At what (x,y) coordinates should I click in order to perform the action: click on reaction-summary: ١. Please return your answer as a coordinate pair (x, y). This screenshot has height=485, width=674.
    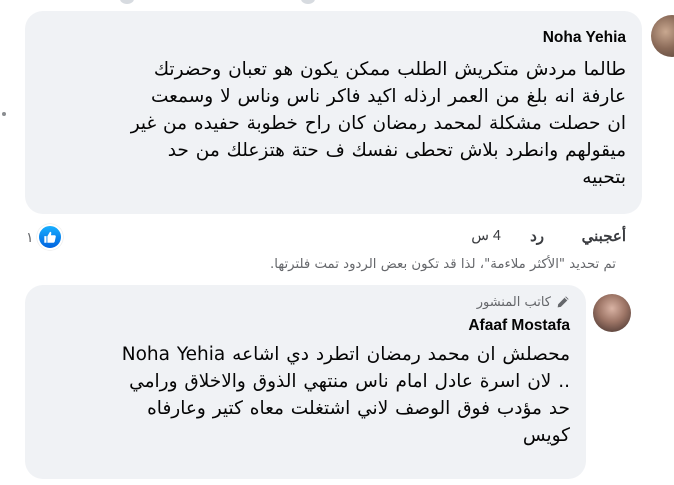
    Looking at the image, I should click on (44, 237).